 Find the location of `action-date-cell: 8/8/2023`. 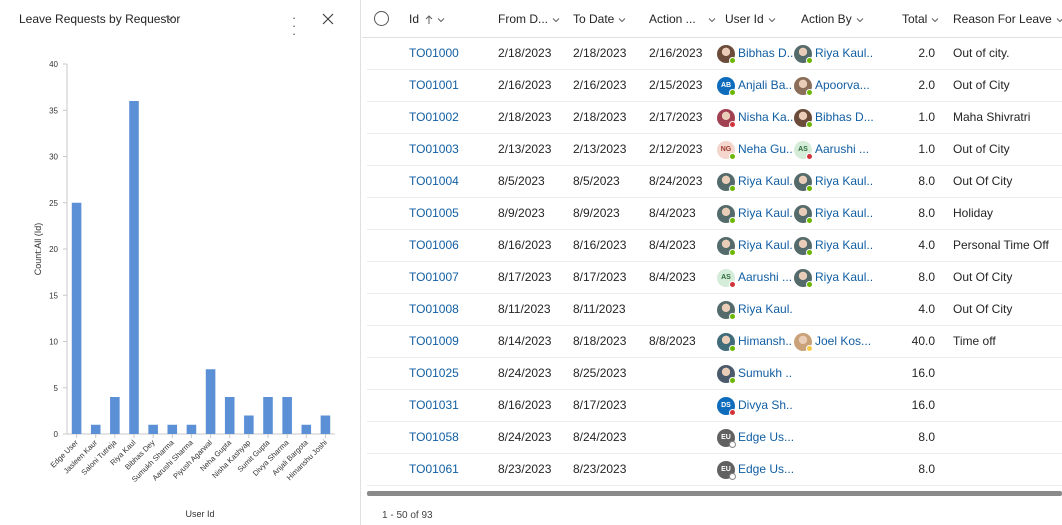

action-date-cell: 8/8/2023 is located at coordinates (672, 341).